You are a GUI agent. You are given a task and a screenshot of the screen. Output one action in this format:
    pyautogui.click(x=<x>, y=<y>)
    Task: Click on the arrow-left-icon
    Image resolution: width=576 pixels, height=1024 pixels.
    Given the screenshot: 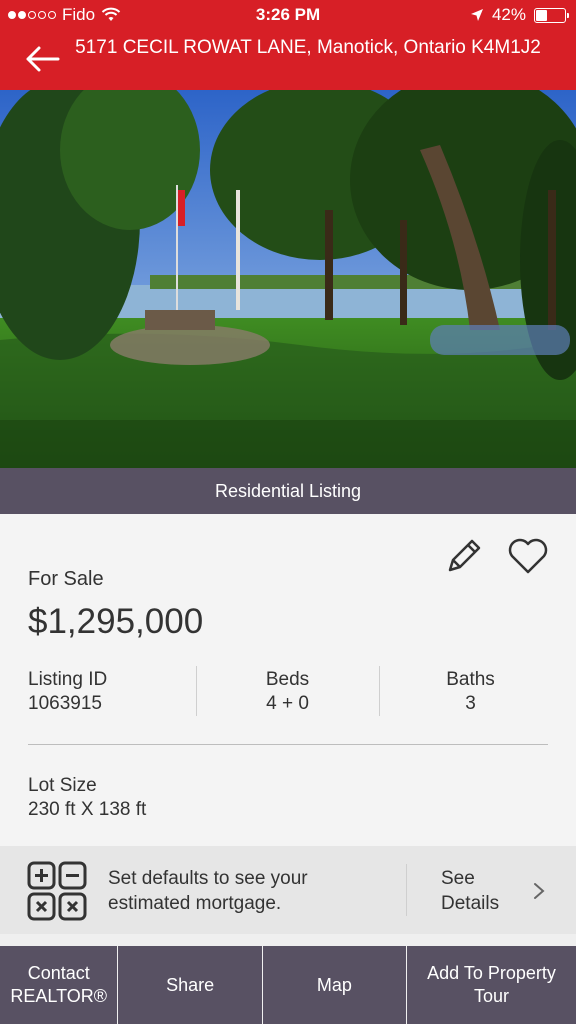 What is the action you would take?
    pyautogui.click(x=42, y=59)
    